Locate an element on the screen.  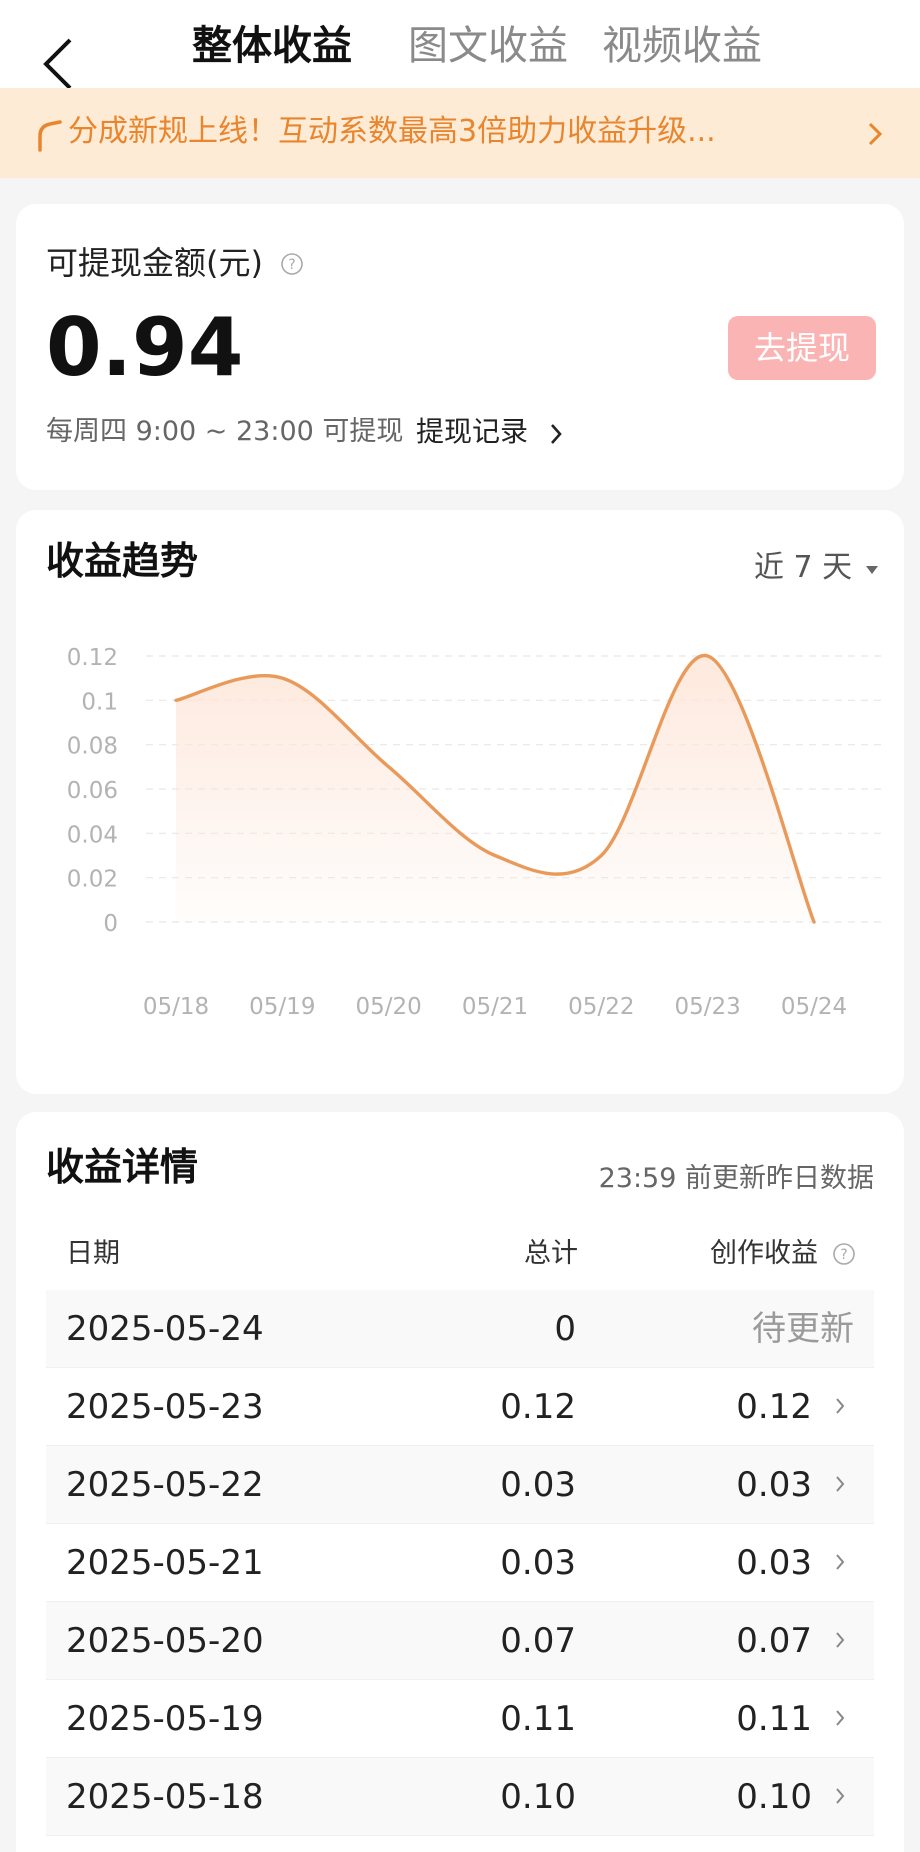
table-row: 2025-05-19 0.11 0.11 is located at coordinates (460, 1719).